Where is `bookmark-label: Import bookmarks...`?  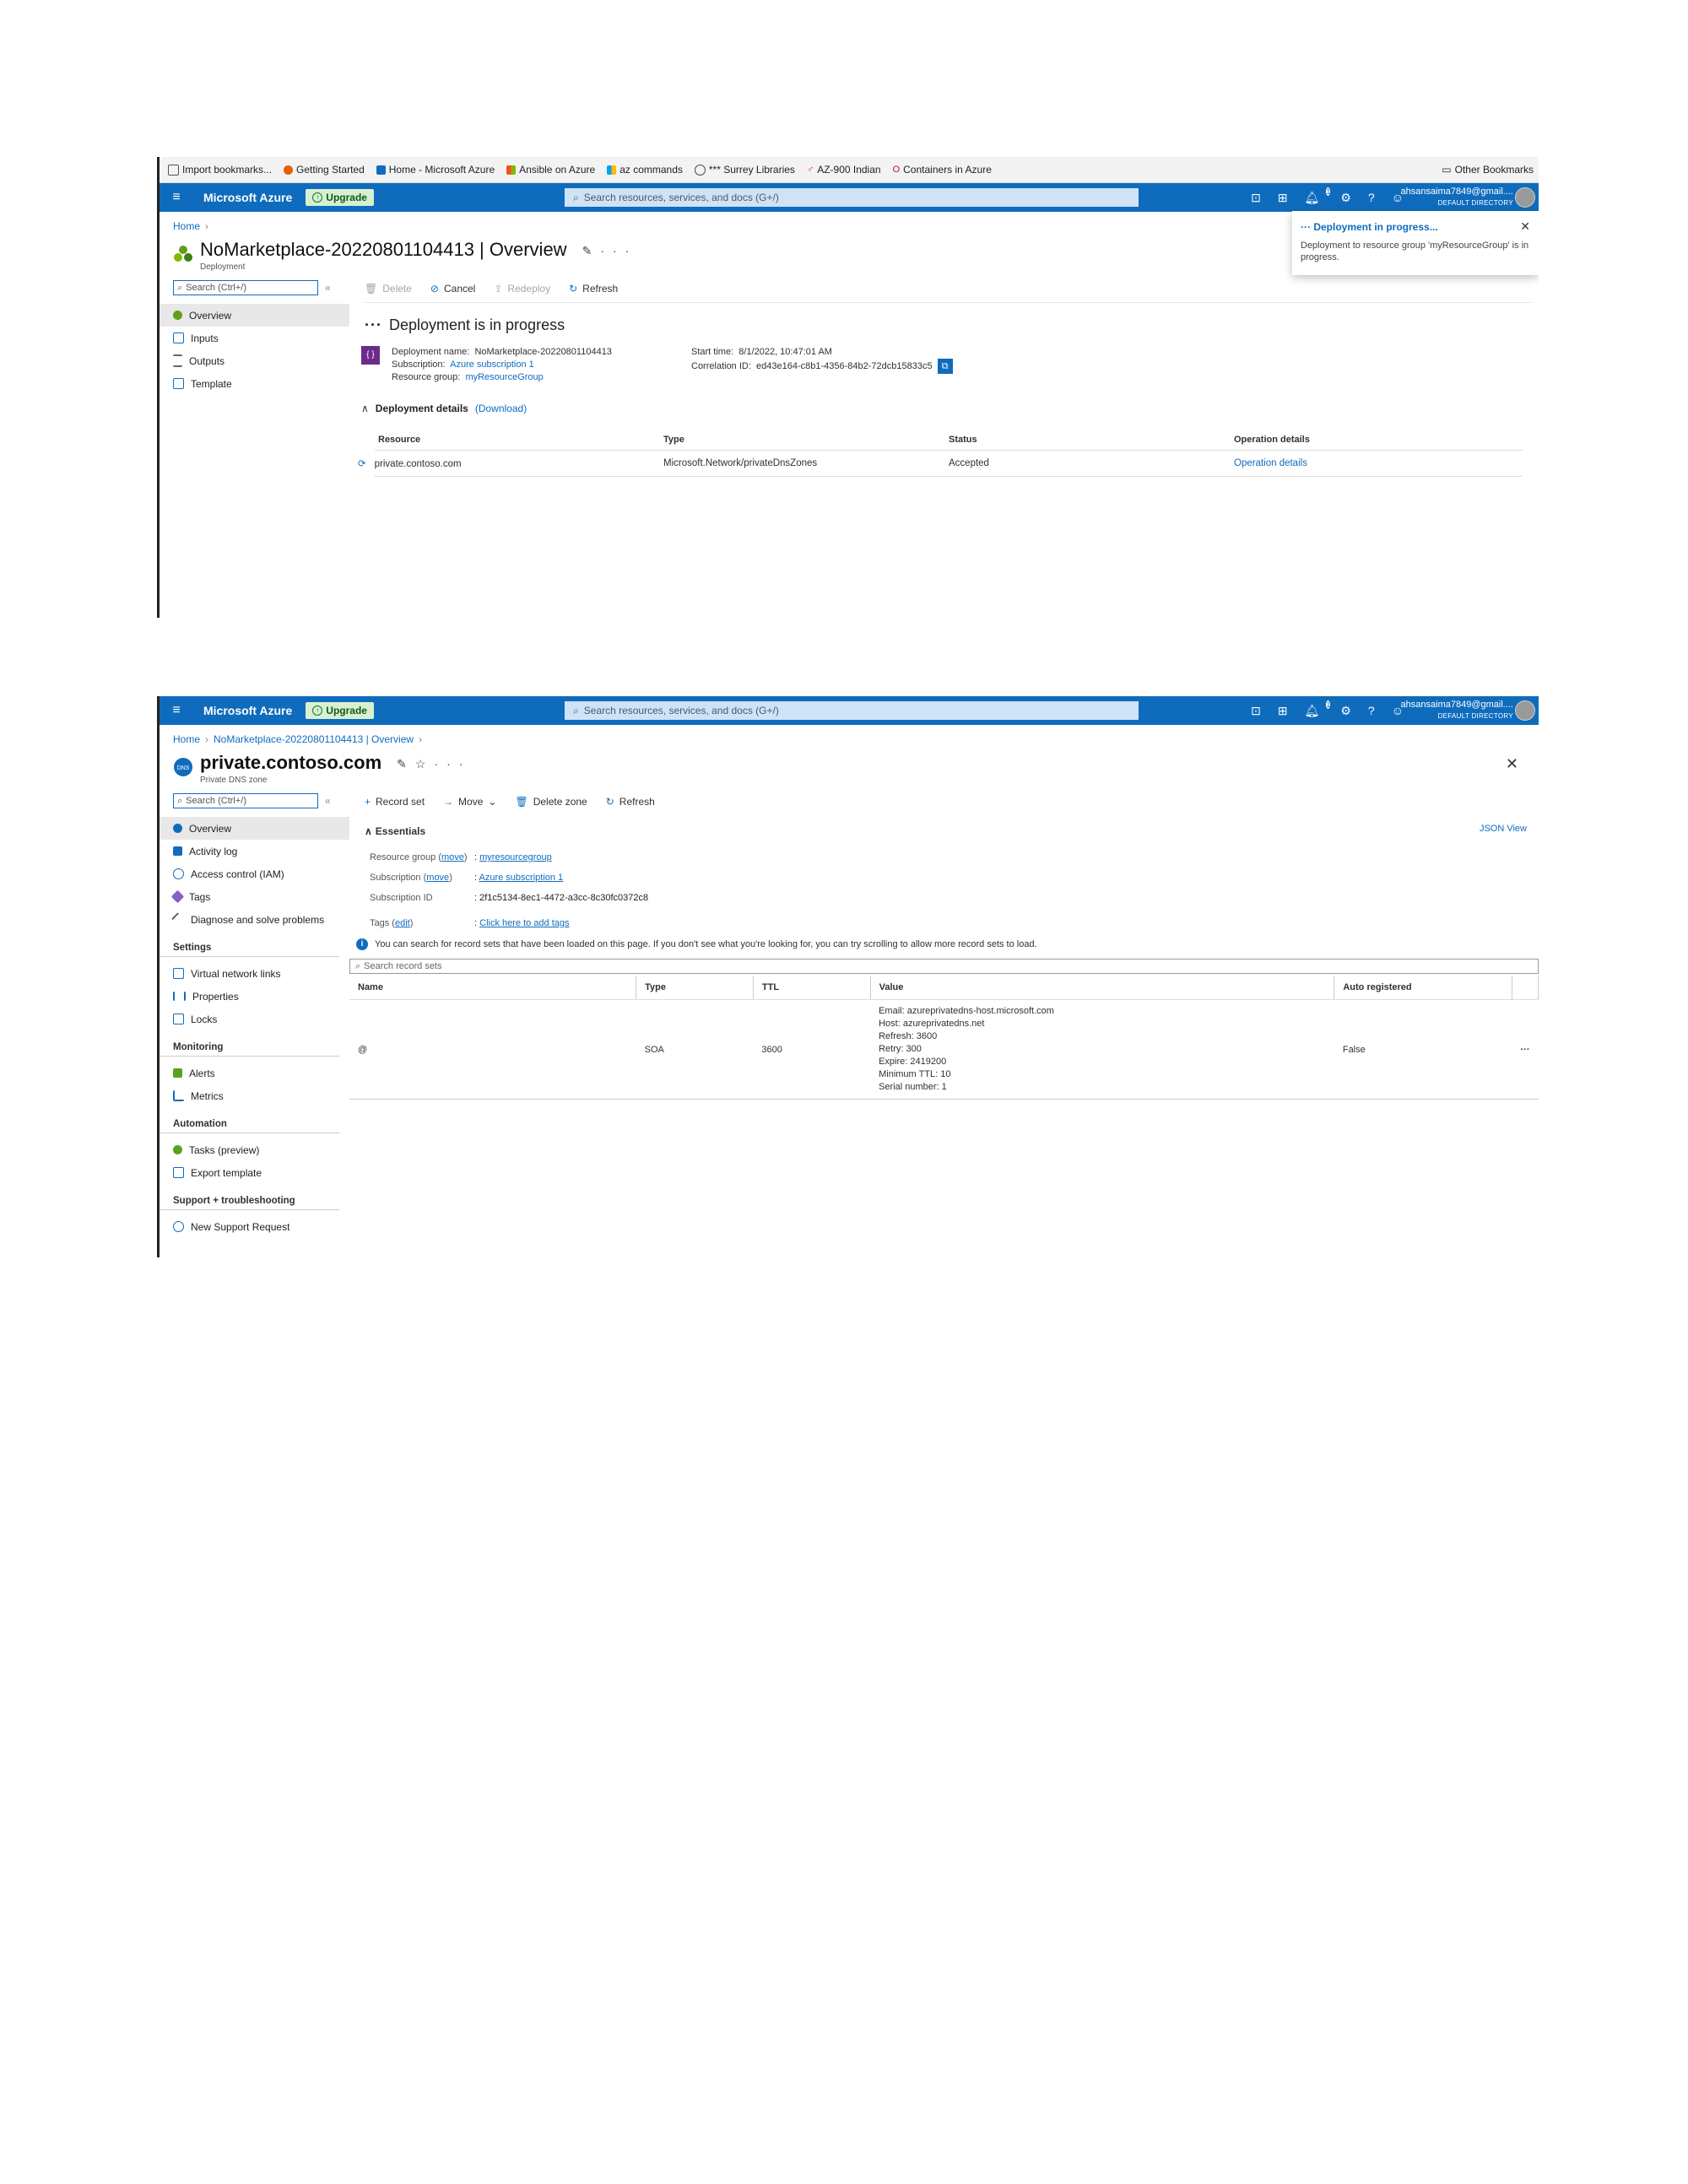 bookmark-label: Import bookmarks... is located at coordinates (227, 170).